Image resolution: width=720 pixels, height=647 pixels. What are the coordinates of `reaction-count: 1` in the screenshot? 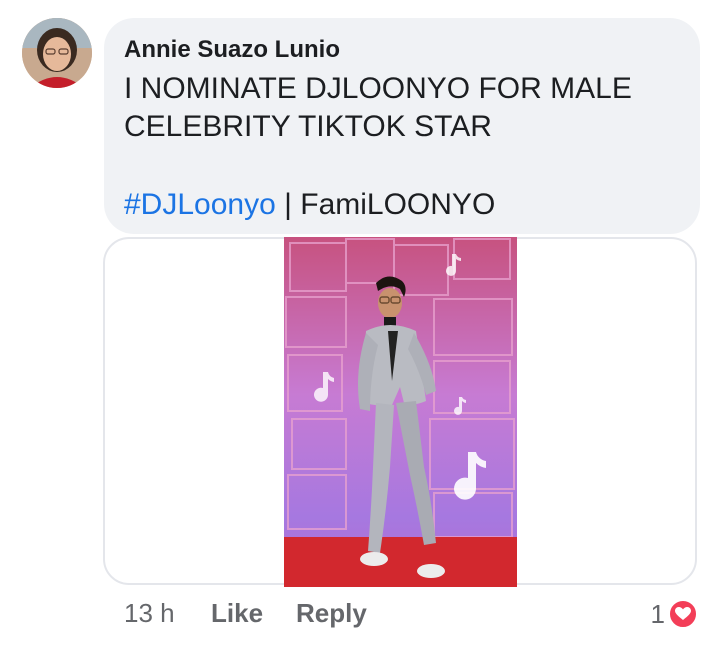 It's located at (657, 613).